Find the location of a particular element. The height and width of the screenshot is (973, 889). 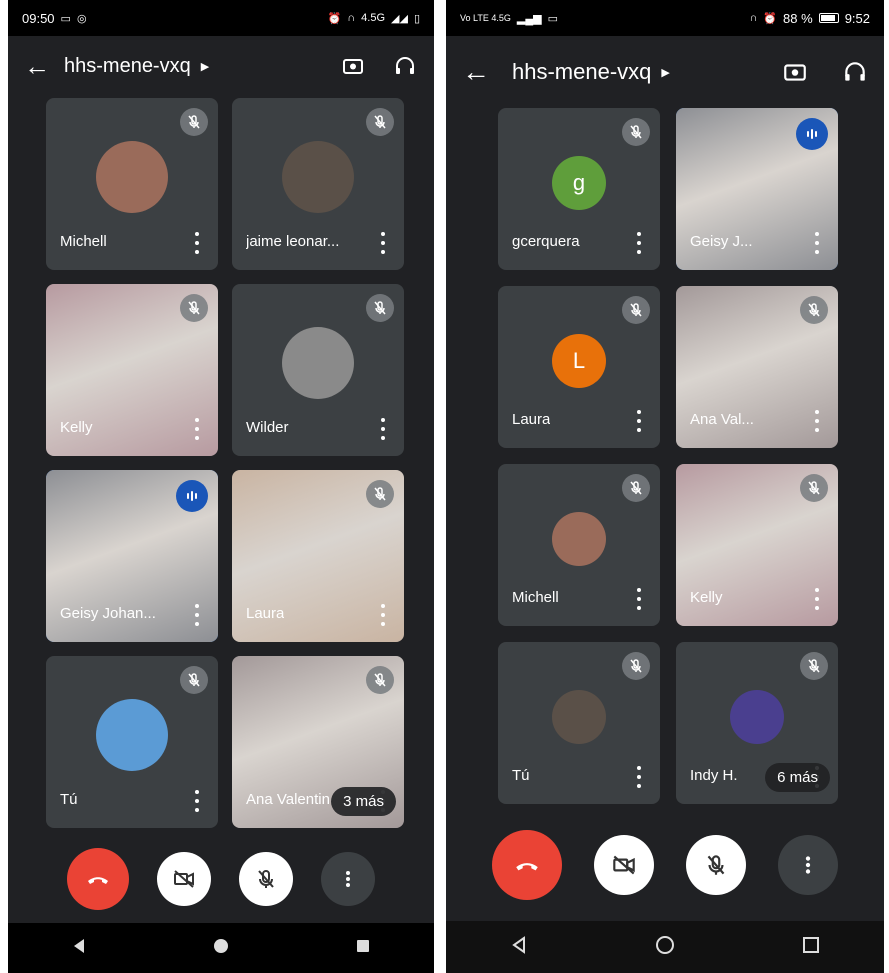

participant-avatar: g is located at coordinates (579, 182).